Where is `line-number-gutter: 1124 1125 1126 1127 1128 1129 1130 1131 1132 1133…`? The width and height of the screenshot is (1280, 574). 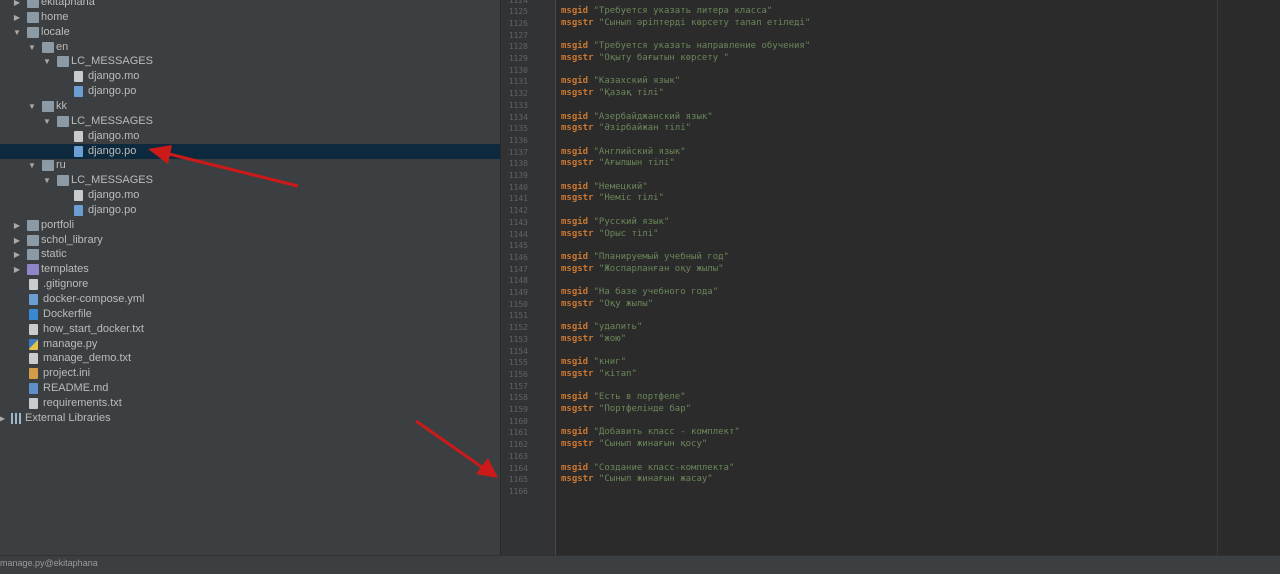 line-number-gutter: 1124 1125 1126 1127 1128 1129 1130 1131 1132 1133… is located at coordinates (528, 277).